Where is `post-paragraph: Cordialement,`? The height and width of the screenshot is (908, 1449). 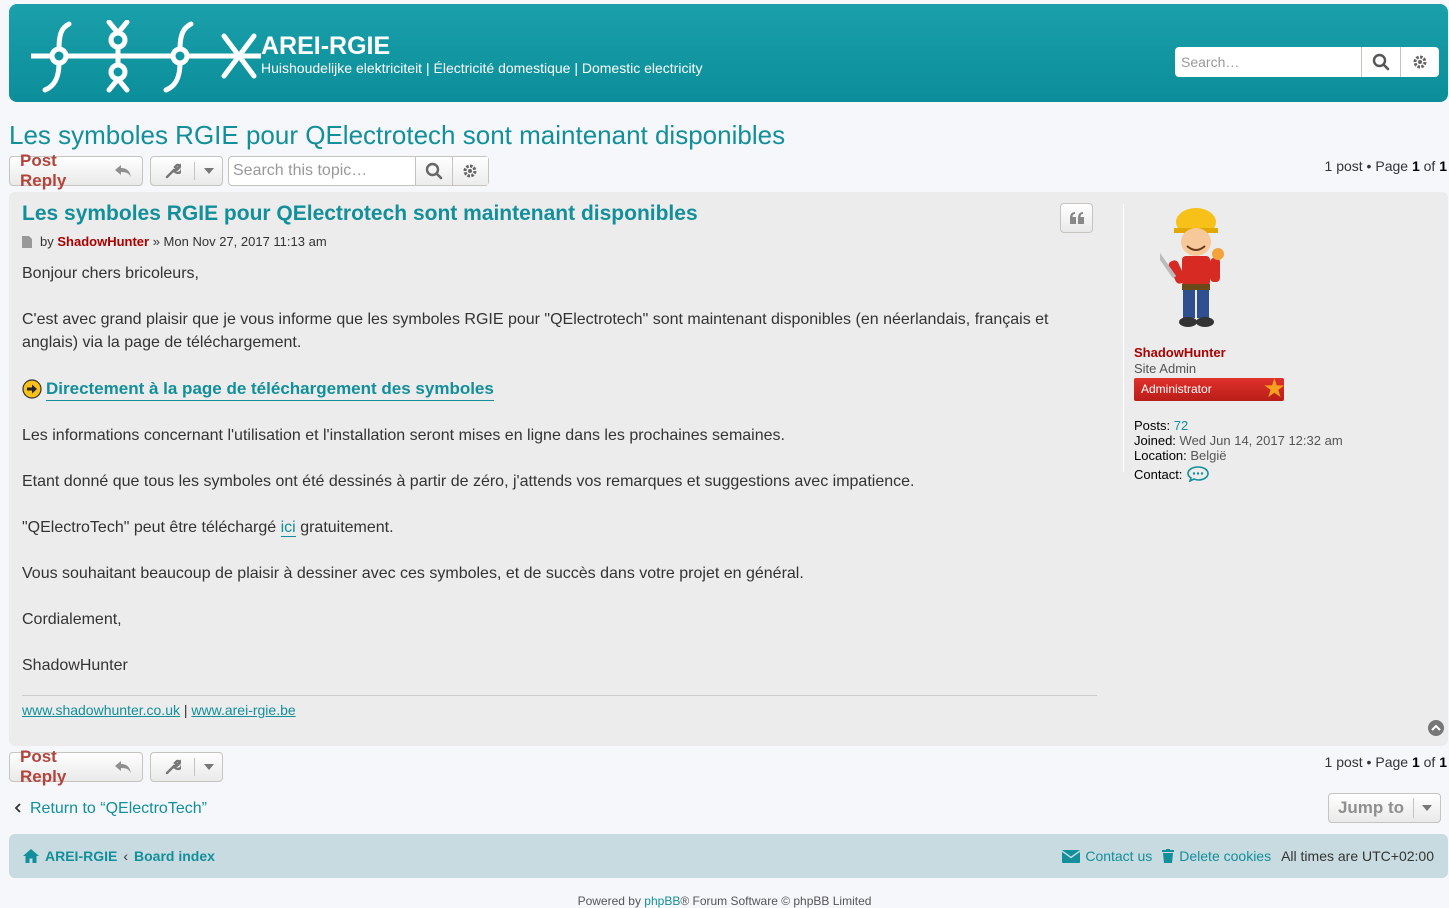
post-paragraph: Cordialement, is located at coordinates (72, 619).